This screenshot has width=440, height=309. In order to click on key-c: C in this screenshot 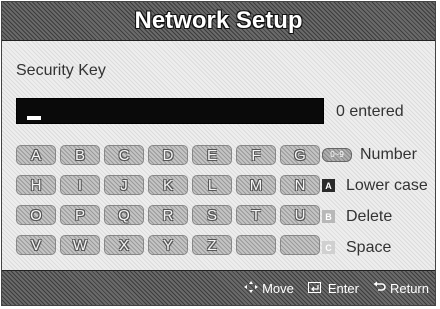, I will do `click(124, 155)`.